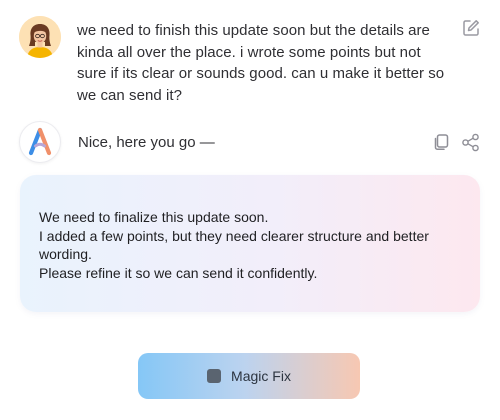 The width and height of the screenshot is (500, 420). Describe the element at coordinates (146, 142) in the screenshot. I see `assistant-reply-intro: Nice, here you go —` at that location.